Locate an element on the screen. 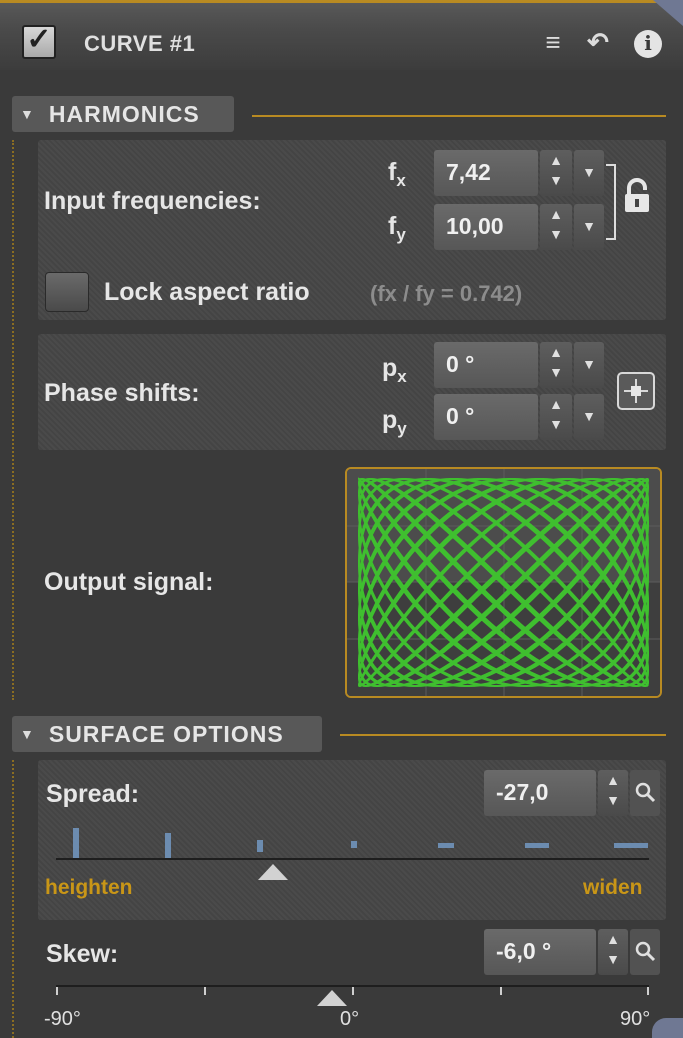 The width and height of the screenshot is (683, 1038). spread-slider-track is located at coordinates (352, 859).